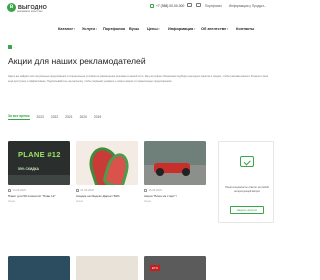 The height and width of the screenshot is (280, 320). What do you see at coordinates (19, 117) in the screenshot?
I see `filter-all-time: За все время` at bounding box center [19, 117].